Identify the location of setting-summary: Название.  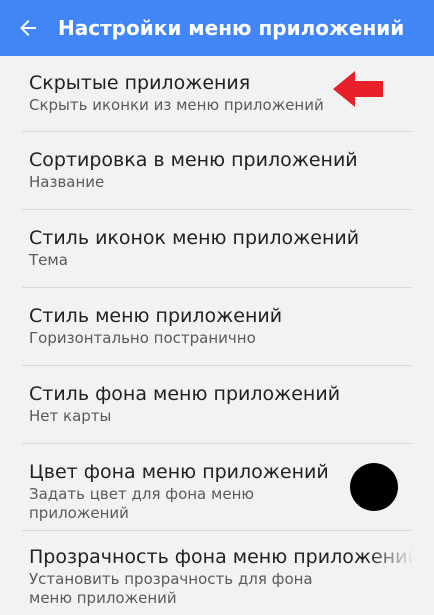
(67, 182).